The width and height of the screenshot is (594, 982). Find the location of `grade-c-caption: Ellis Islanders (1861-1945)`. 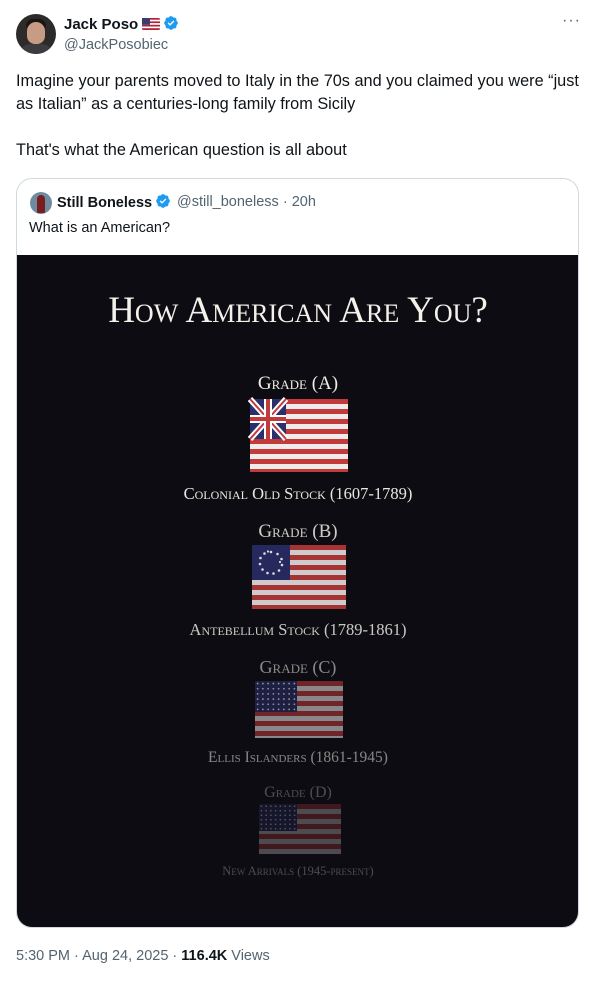

grade-c-caption: Ellis Islanders (1861-1945) is located at coordinates (298, 757).